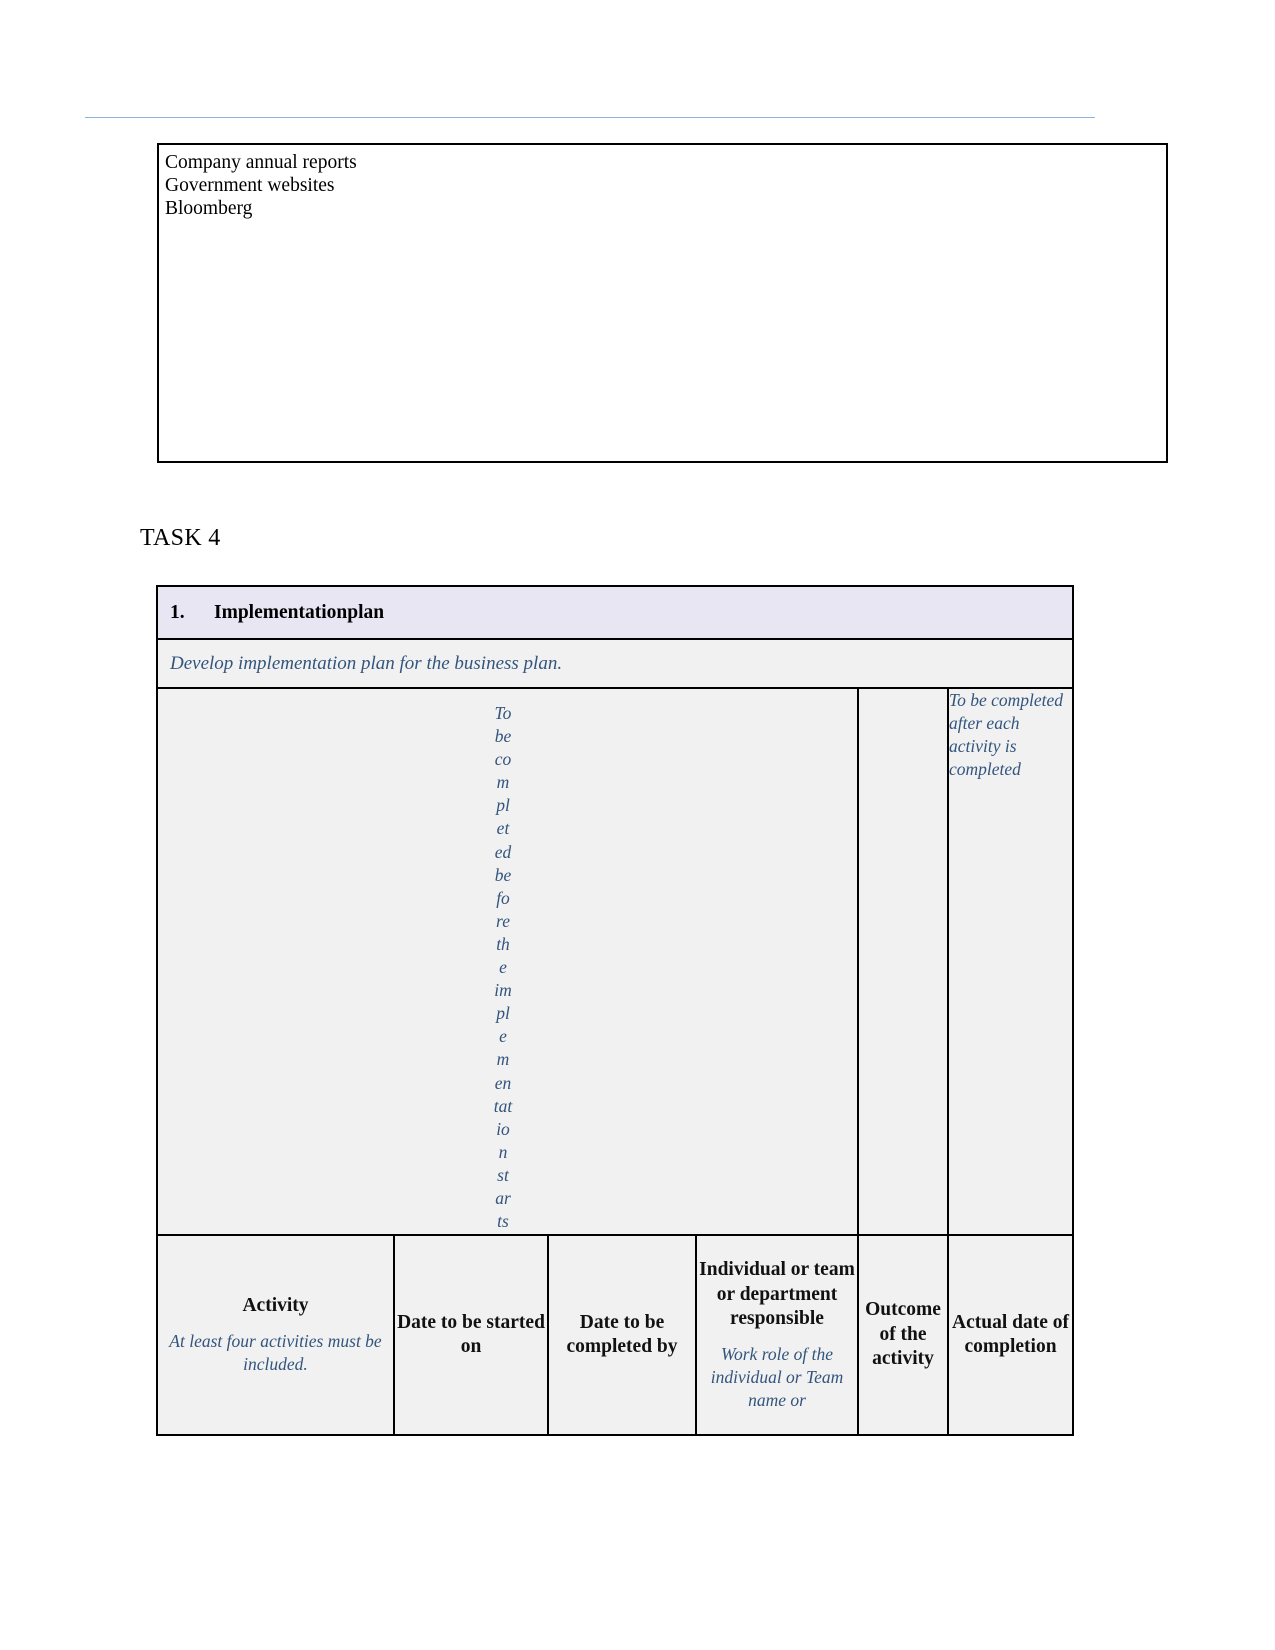  I want to click on column-header-outcome: Outcome of the activity, so click(903, 1335).